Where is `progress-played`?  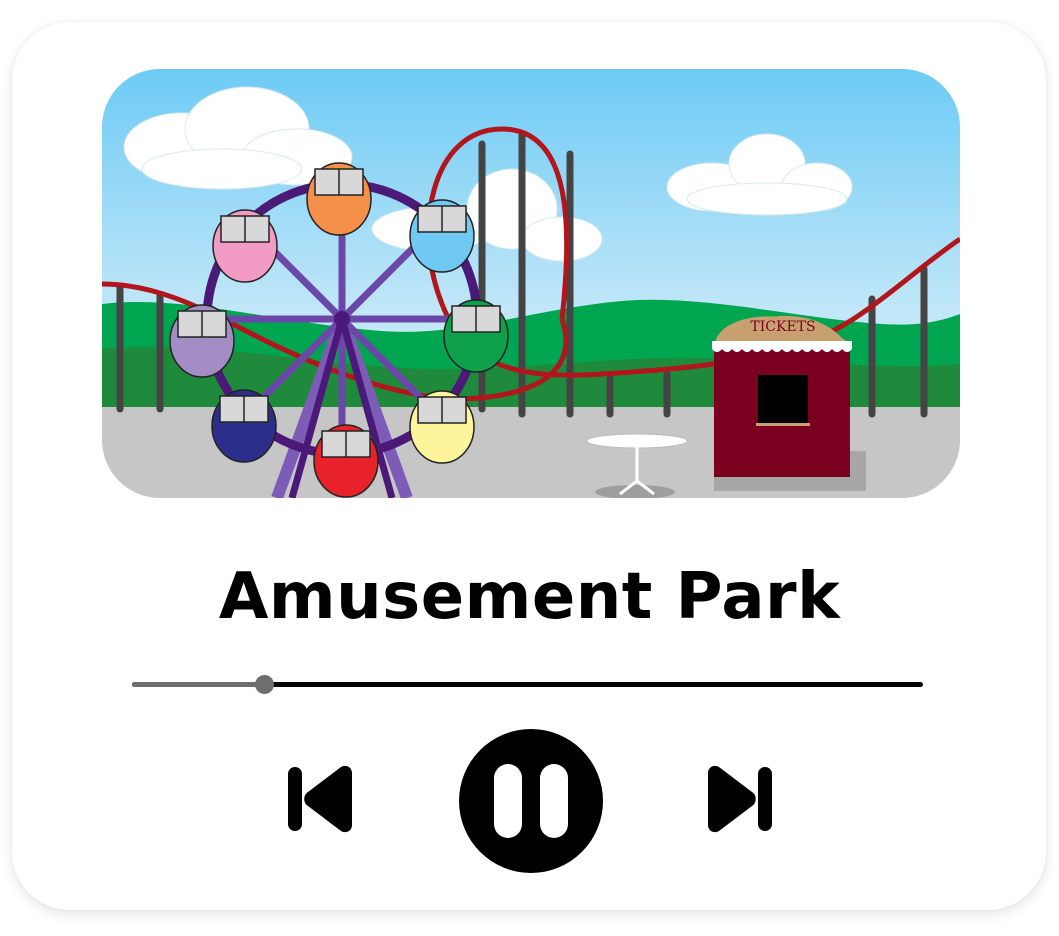 progress-played is located at coordinates (198, 684).